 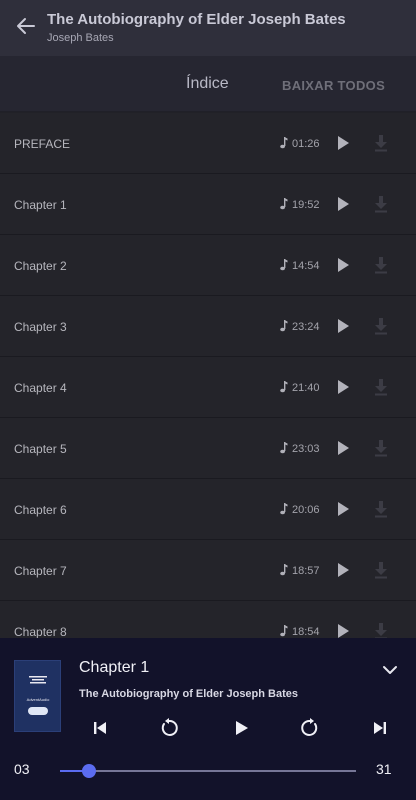 I want to click on list-item: PREFACE 01:26, so click(x=208, y=143).